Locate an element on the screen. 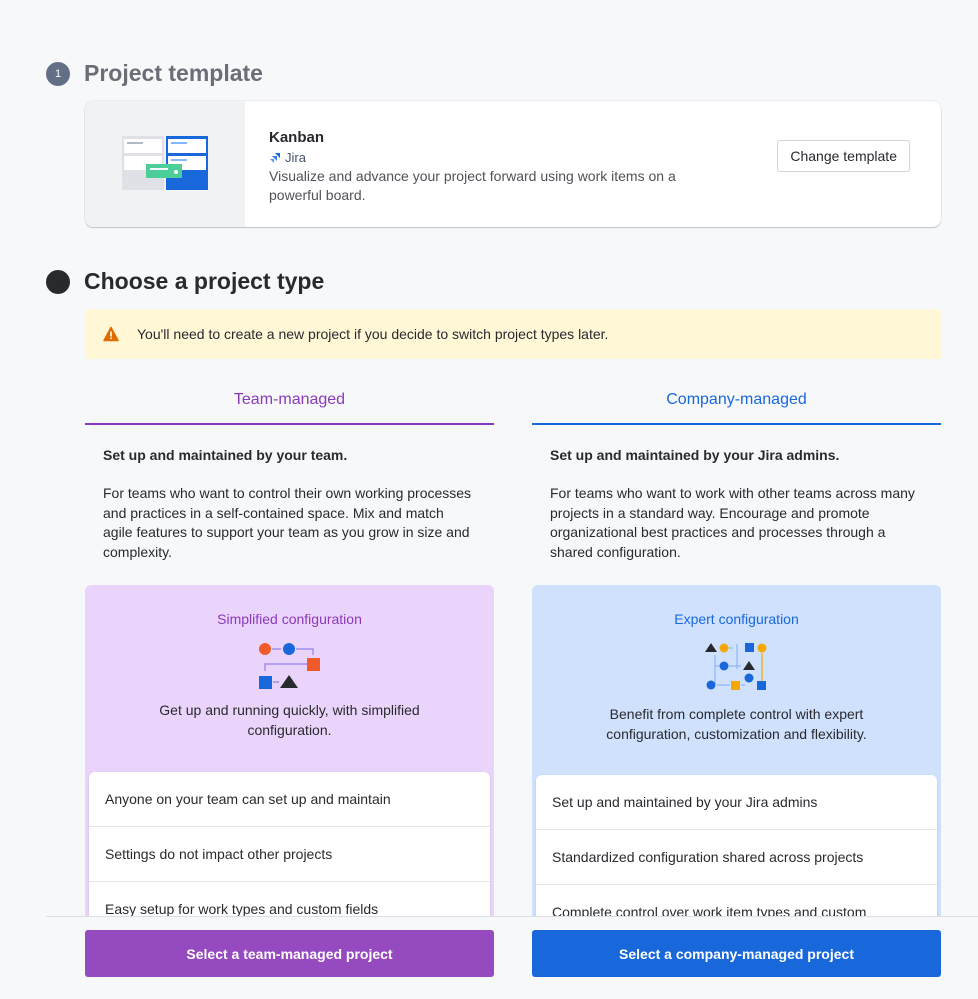 Image resolution: width=978 pixels, height=999 pixels. step-number: 2 is located at coordinates (58, 281).